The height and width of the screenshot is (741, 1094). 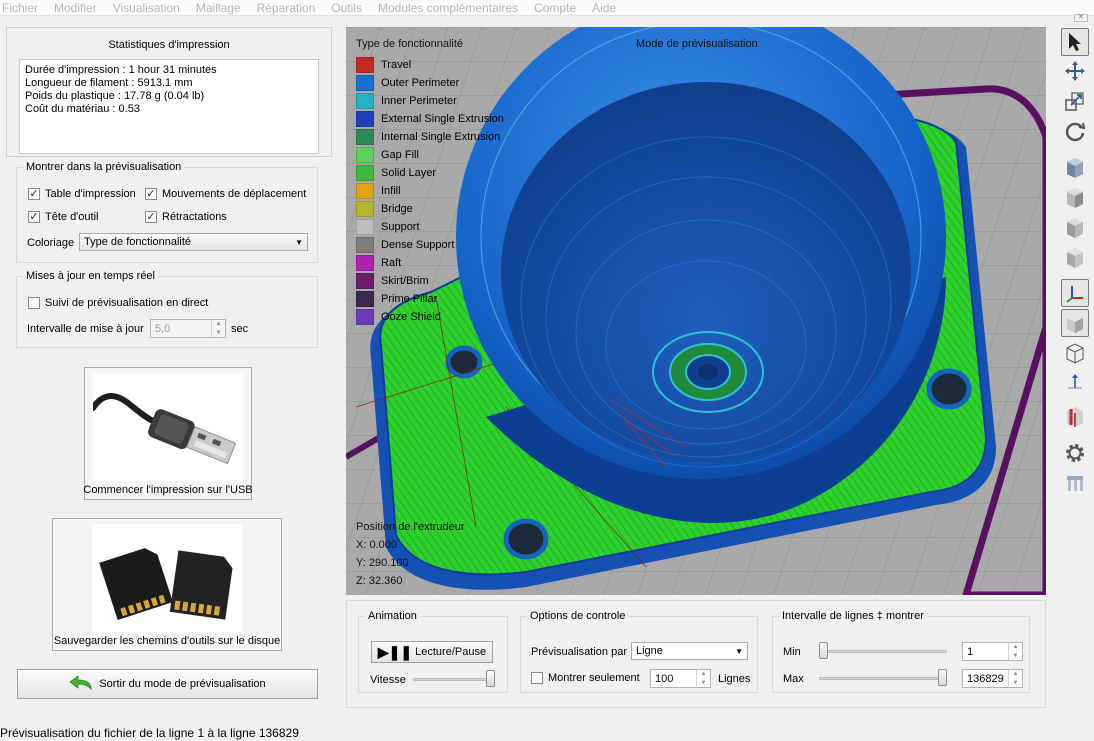 I want to click on preview-by-value: Ligne, so click(x=649, y=651).